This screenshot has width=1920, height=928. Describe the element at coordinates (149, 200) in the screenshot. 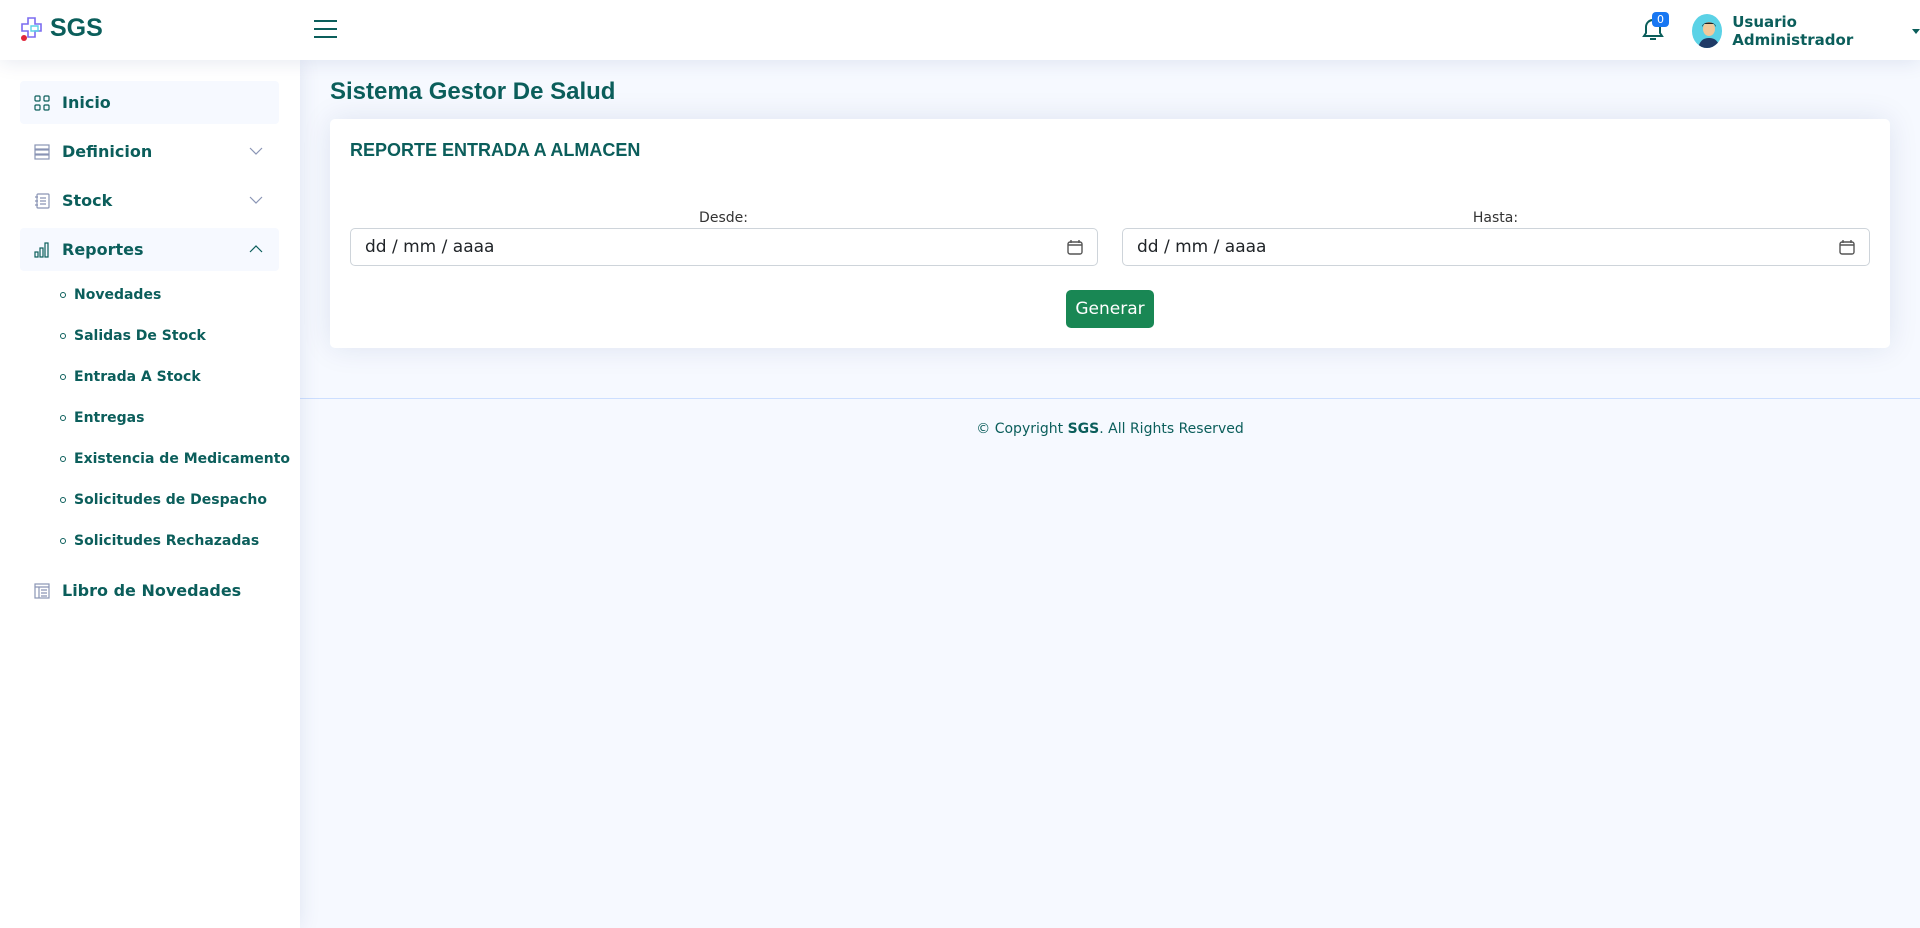

I see `sidebar-item-stock: Stock` at that location.